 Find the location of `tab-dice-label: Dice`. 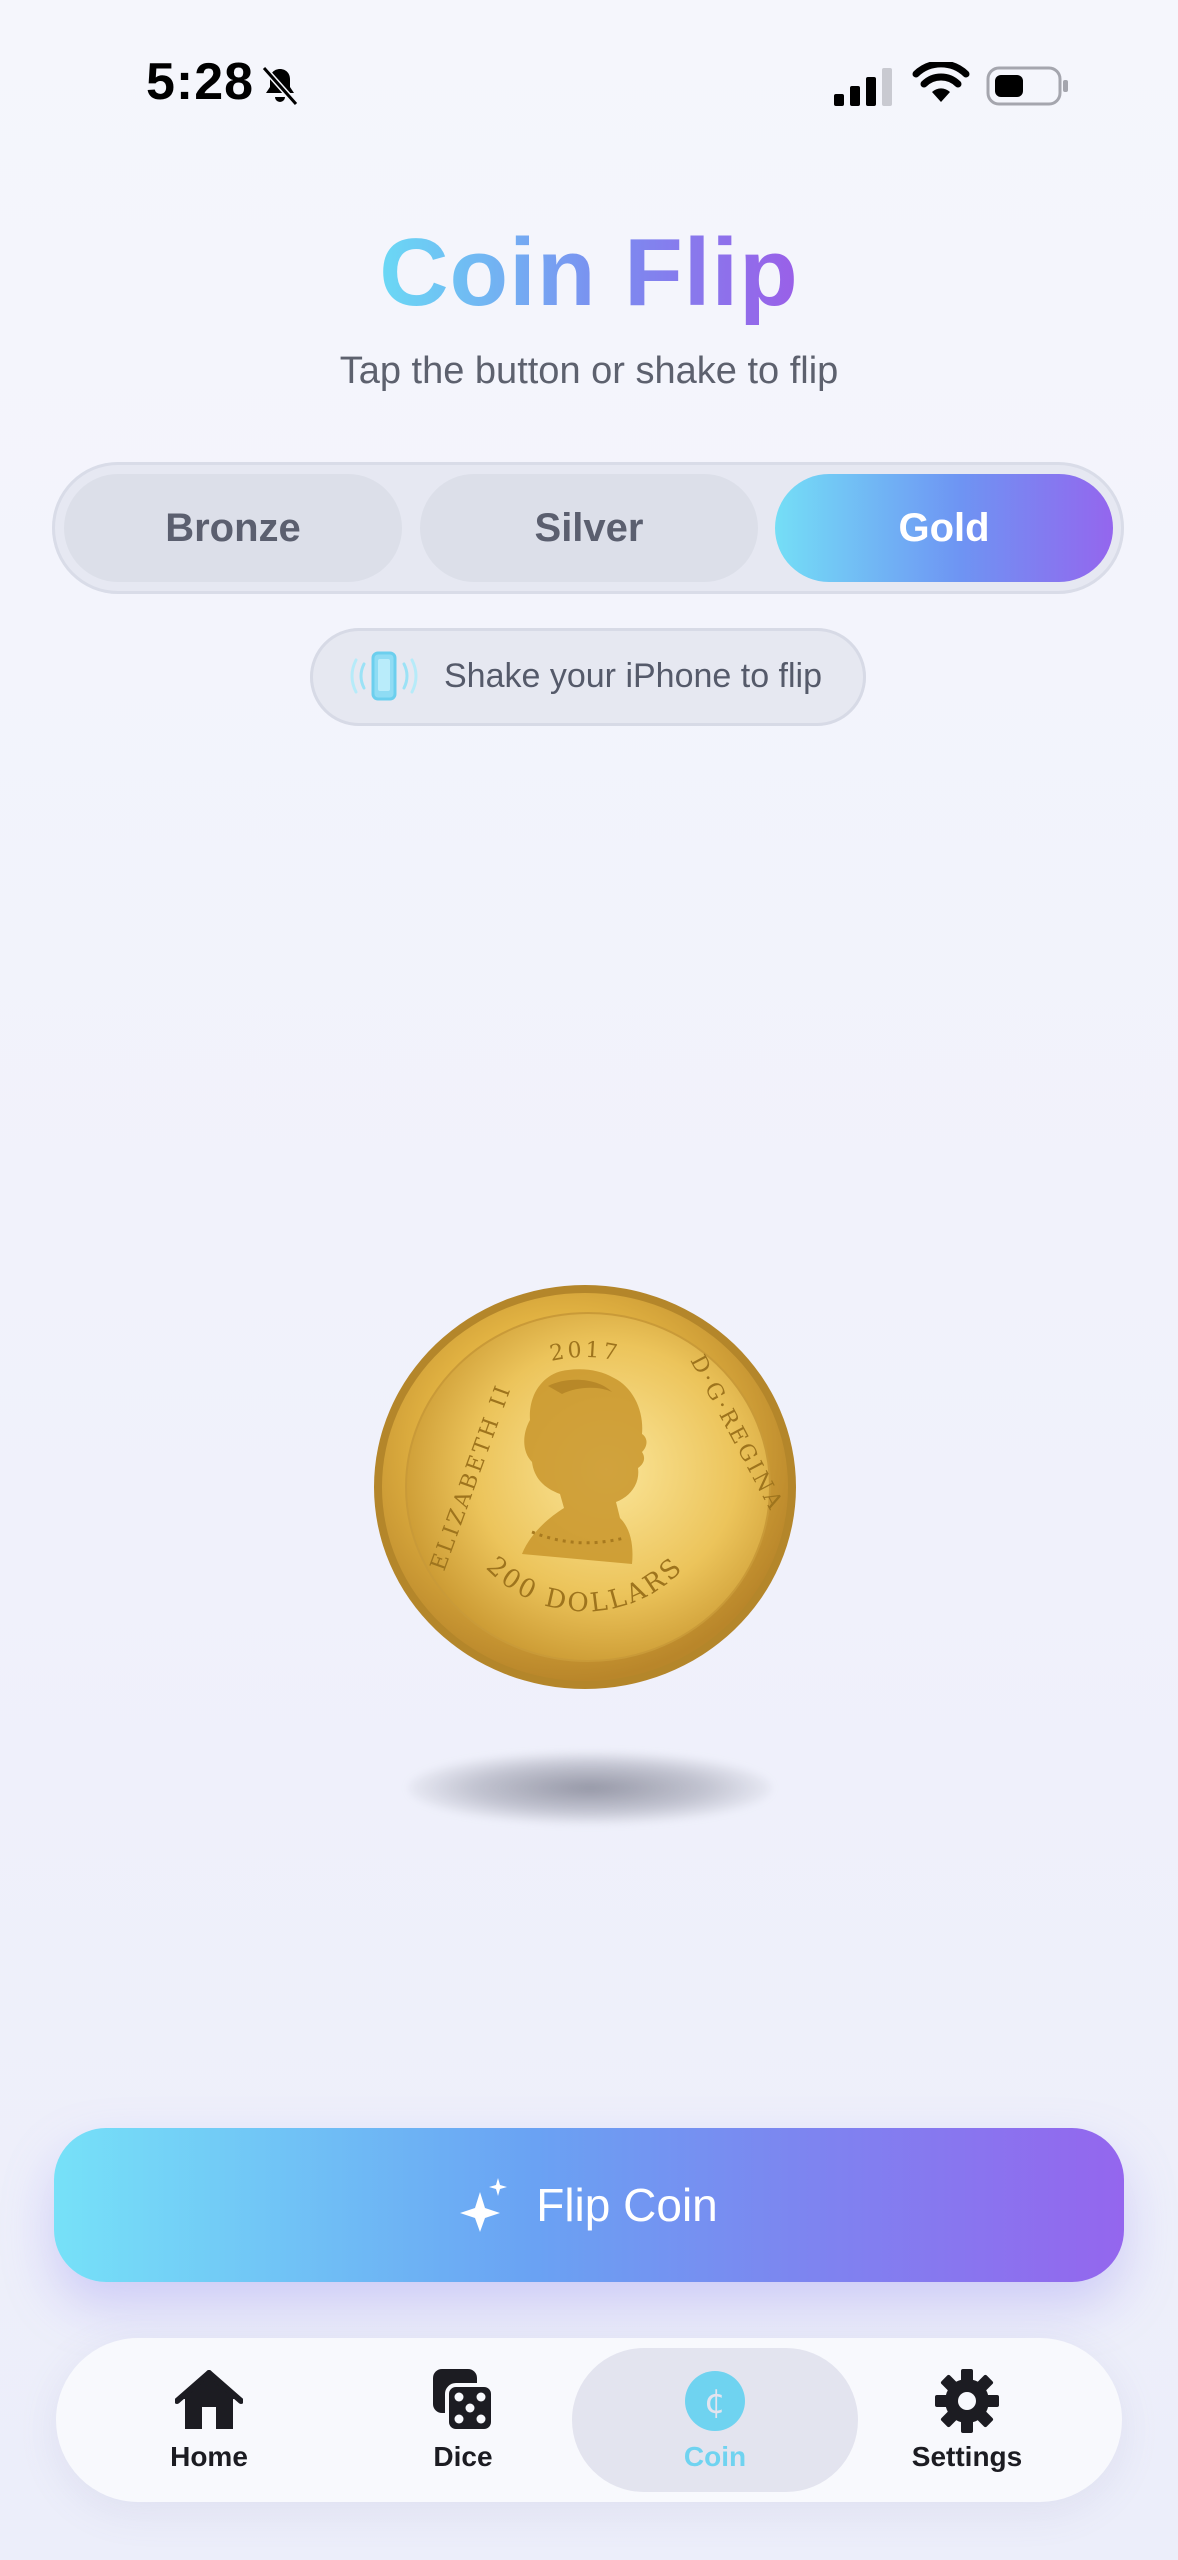

tab-dice-label: Dice is located at coordinates (463, 2456).